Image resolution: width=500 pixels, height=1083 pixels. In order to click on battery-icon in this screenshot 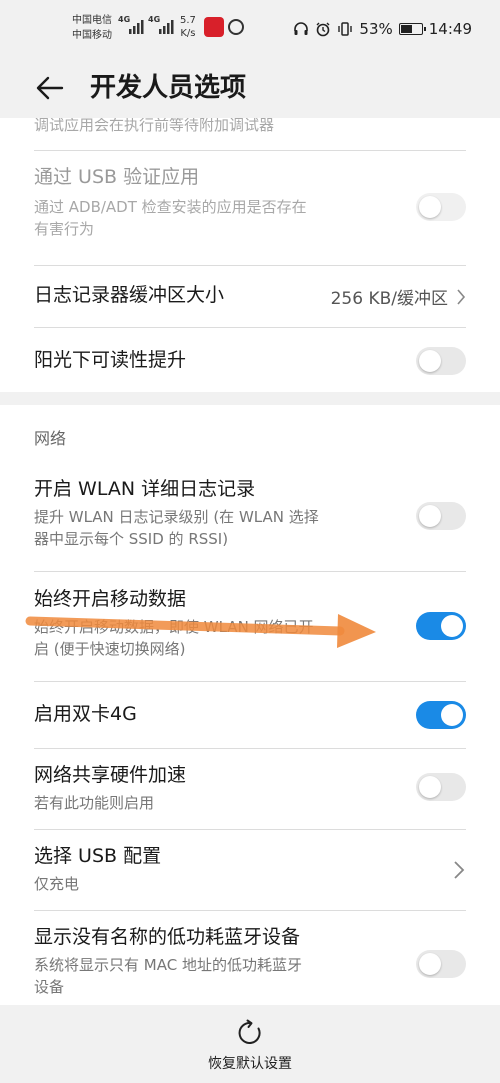, I will do `click(412, 29)`.